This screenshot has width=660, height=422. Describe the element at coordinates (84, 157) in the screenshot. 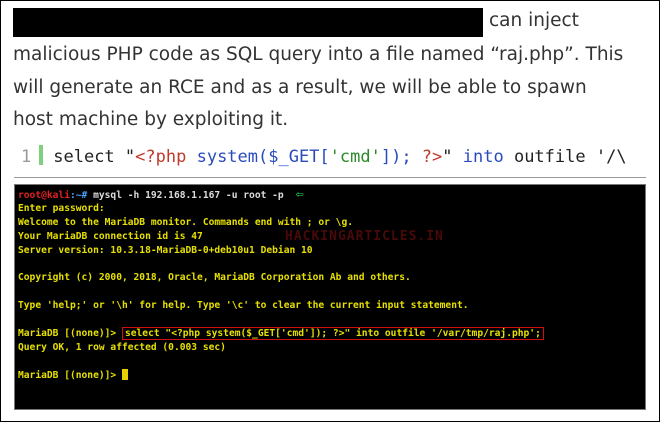

I see `code-keyword: select` at that location.